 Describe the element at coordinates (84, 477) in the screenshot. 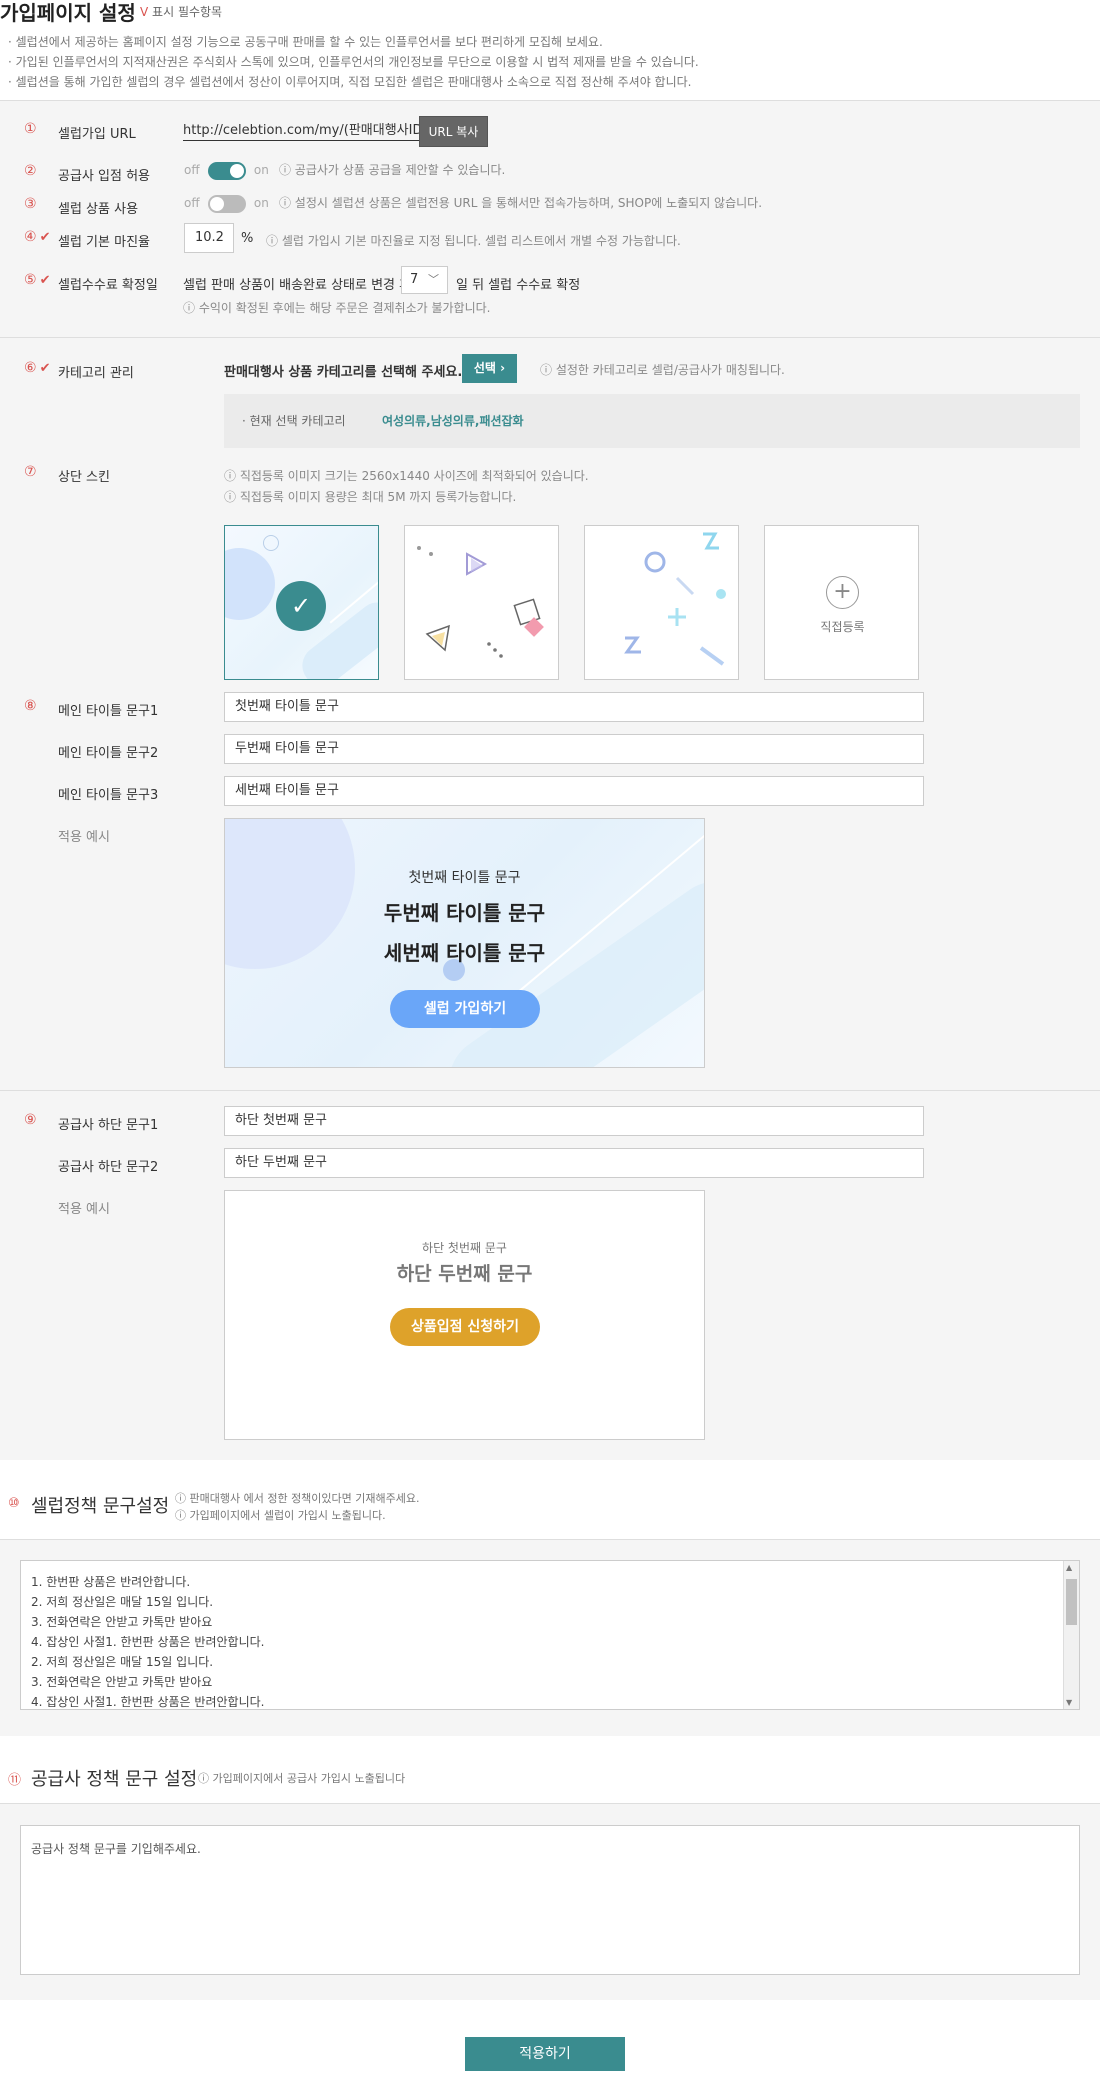

I see `top-skin-label: 상단 스킨` at that location.